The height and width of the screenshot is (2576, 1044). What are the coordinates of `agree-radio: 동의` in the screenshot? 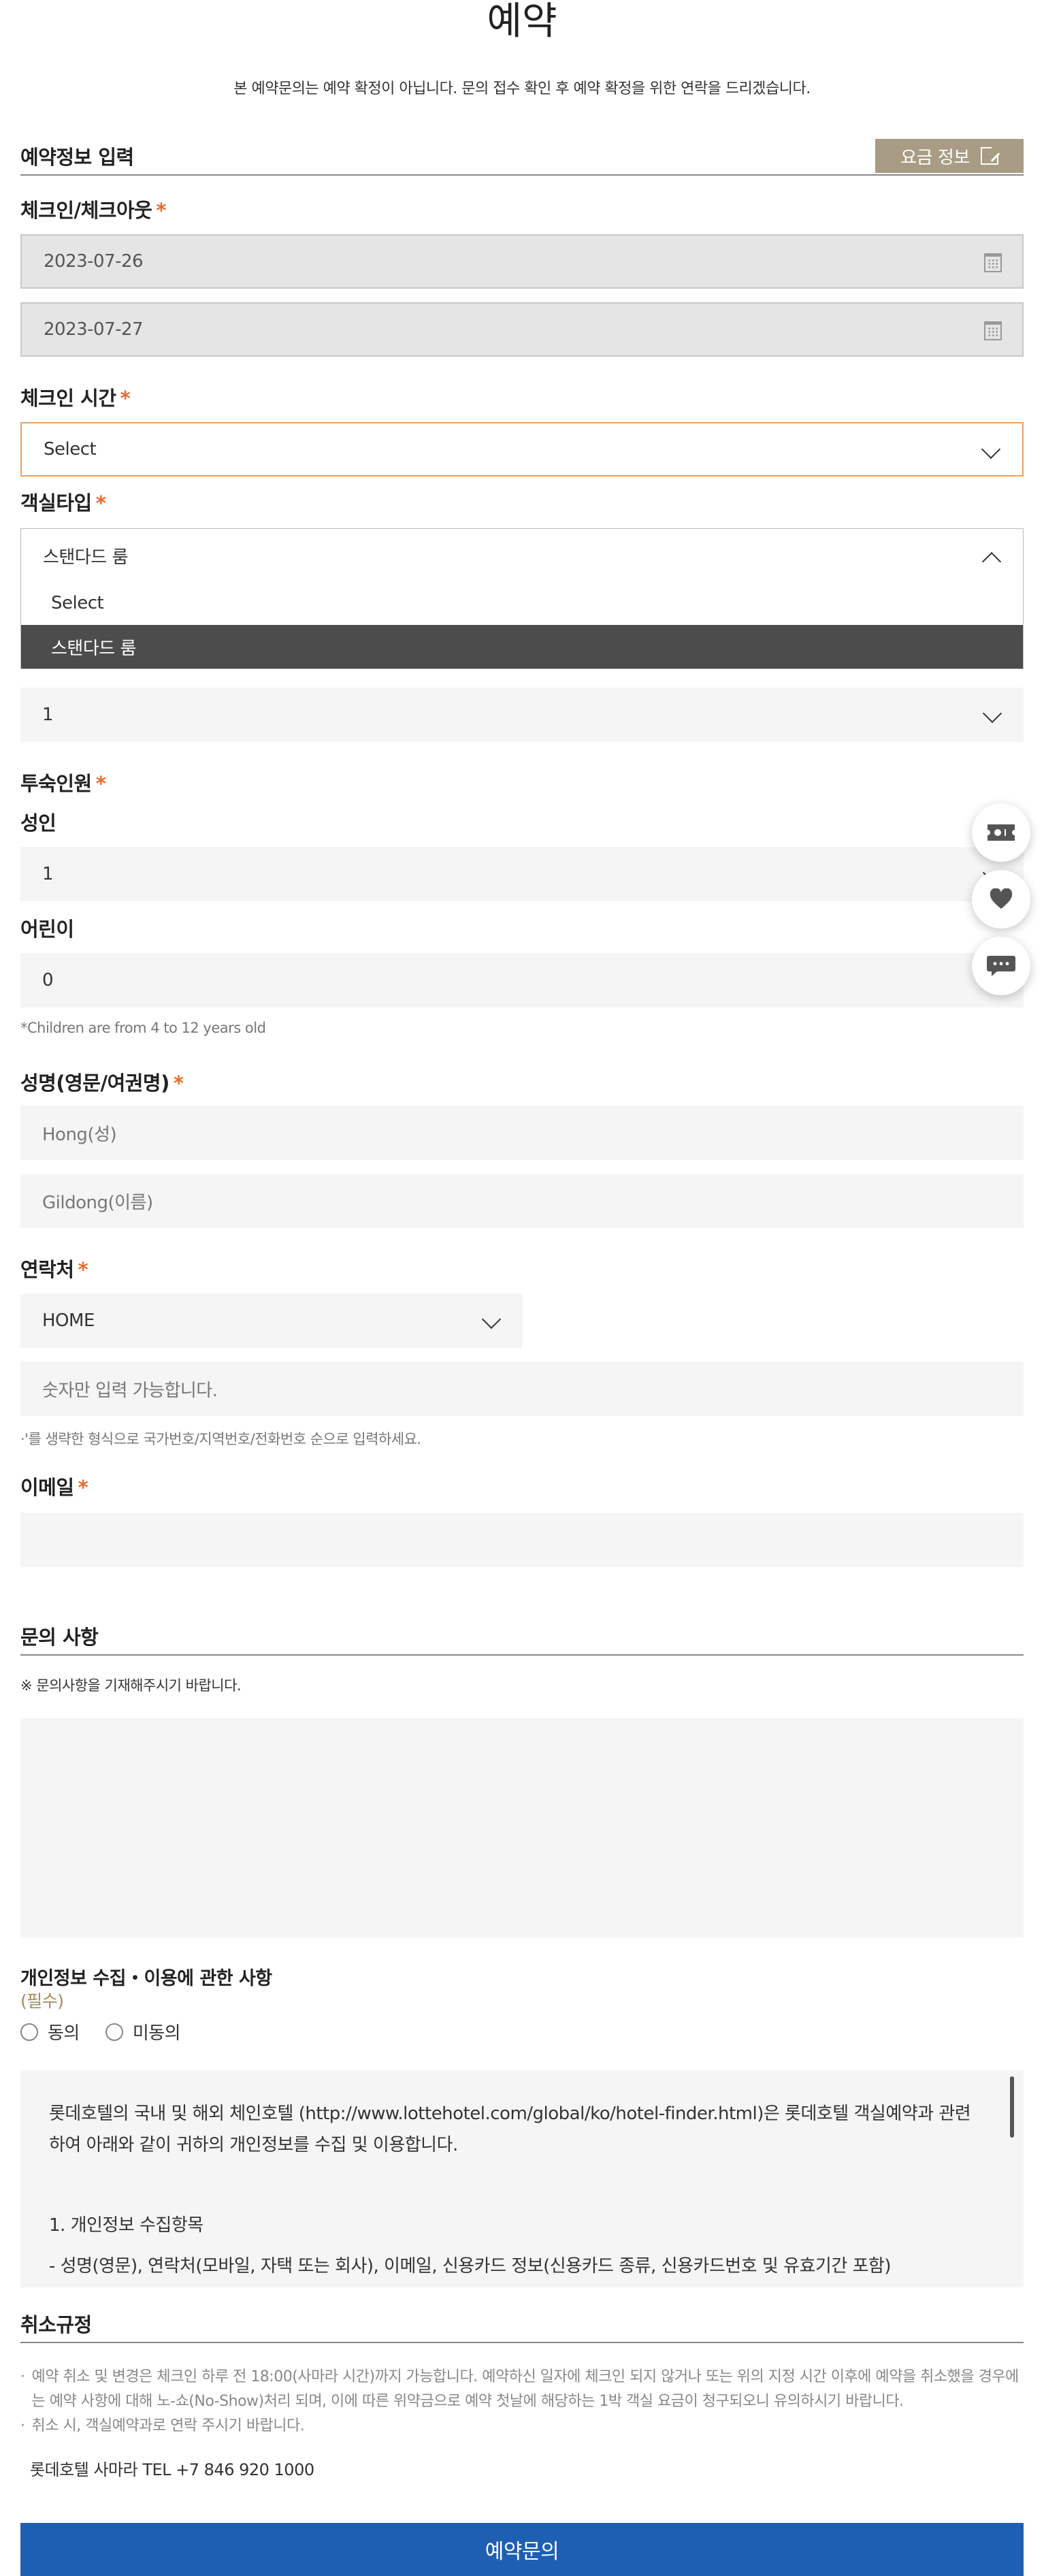 It's located at (50, 2032).